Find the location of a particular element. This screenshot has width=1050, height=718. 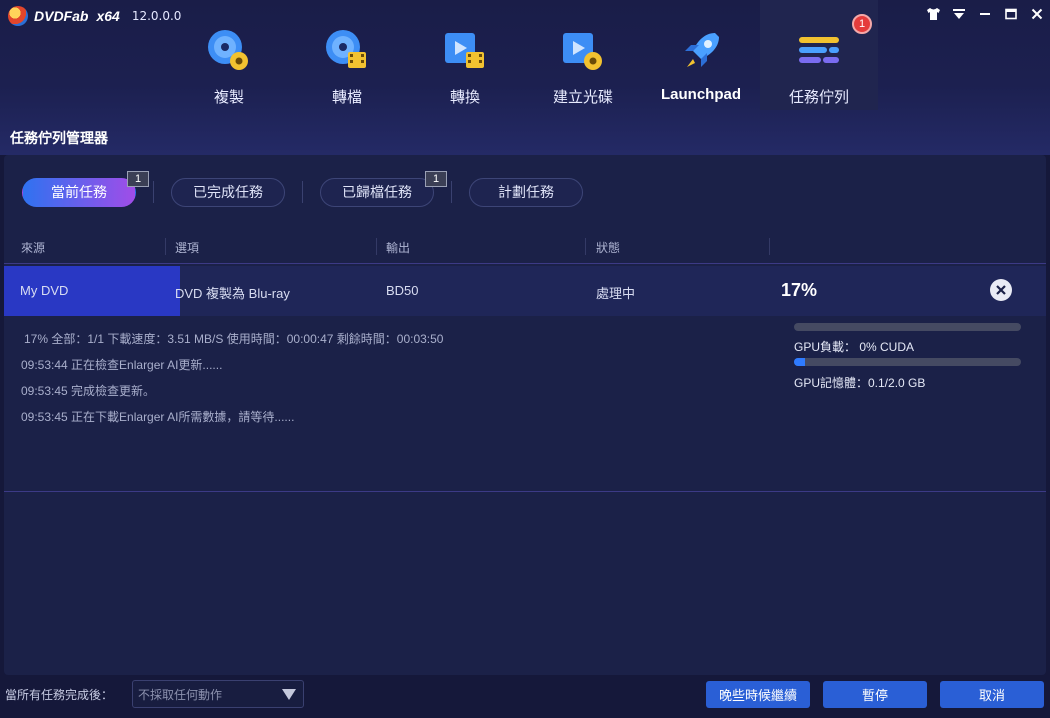

table-header: 來源 選項 輸出 狀態 is located at coordinates (525, 247).